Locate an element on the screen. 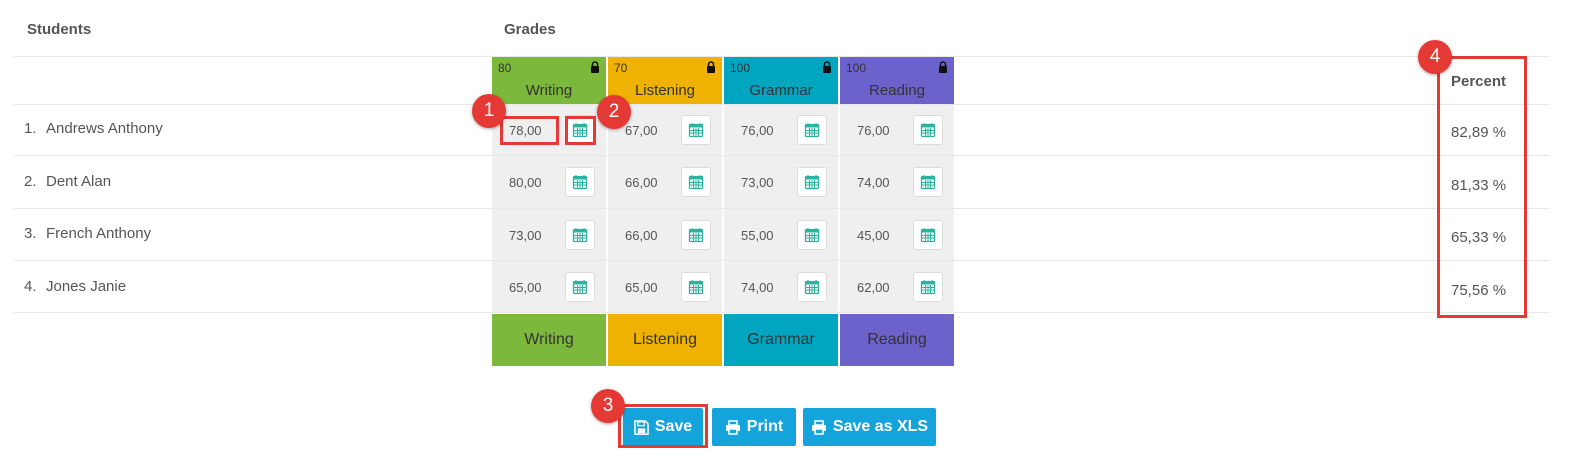 Image resolution: width=1572 pixels, height=466 pixels. student-name: Andrews Anthony is located at coordinates (104, 128).